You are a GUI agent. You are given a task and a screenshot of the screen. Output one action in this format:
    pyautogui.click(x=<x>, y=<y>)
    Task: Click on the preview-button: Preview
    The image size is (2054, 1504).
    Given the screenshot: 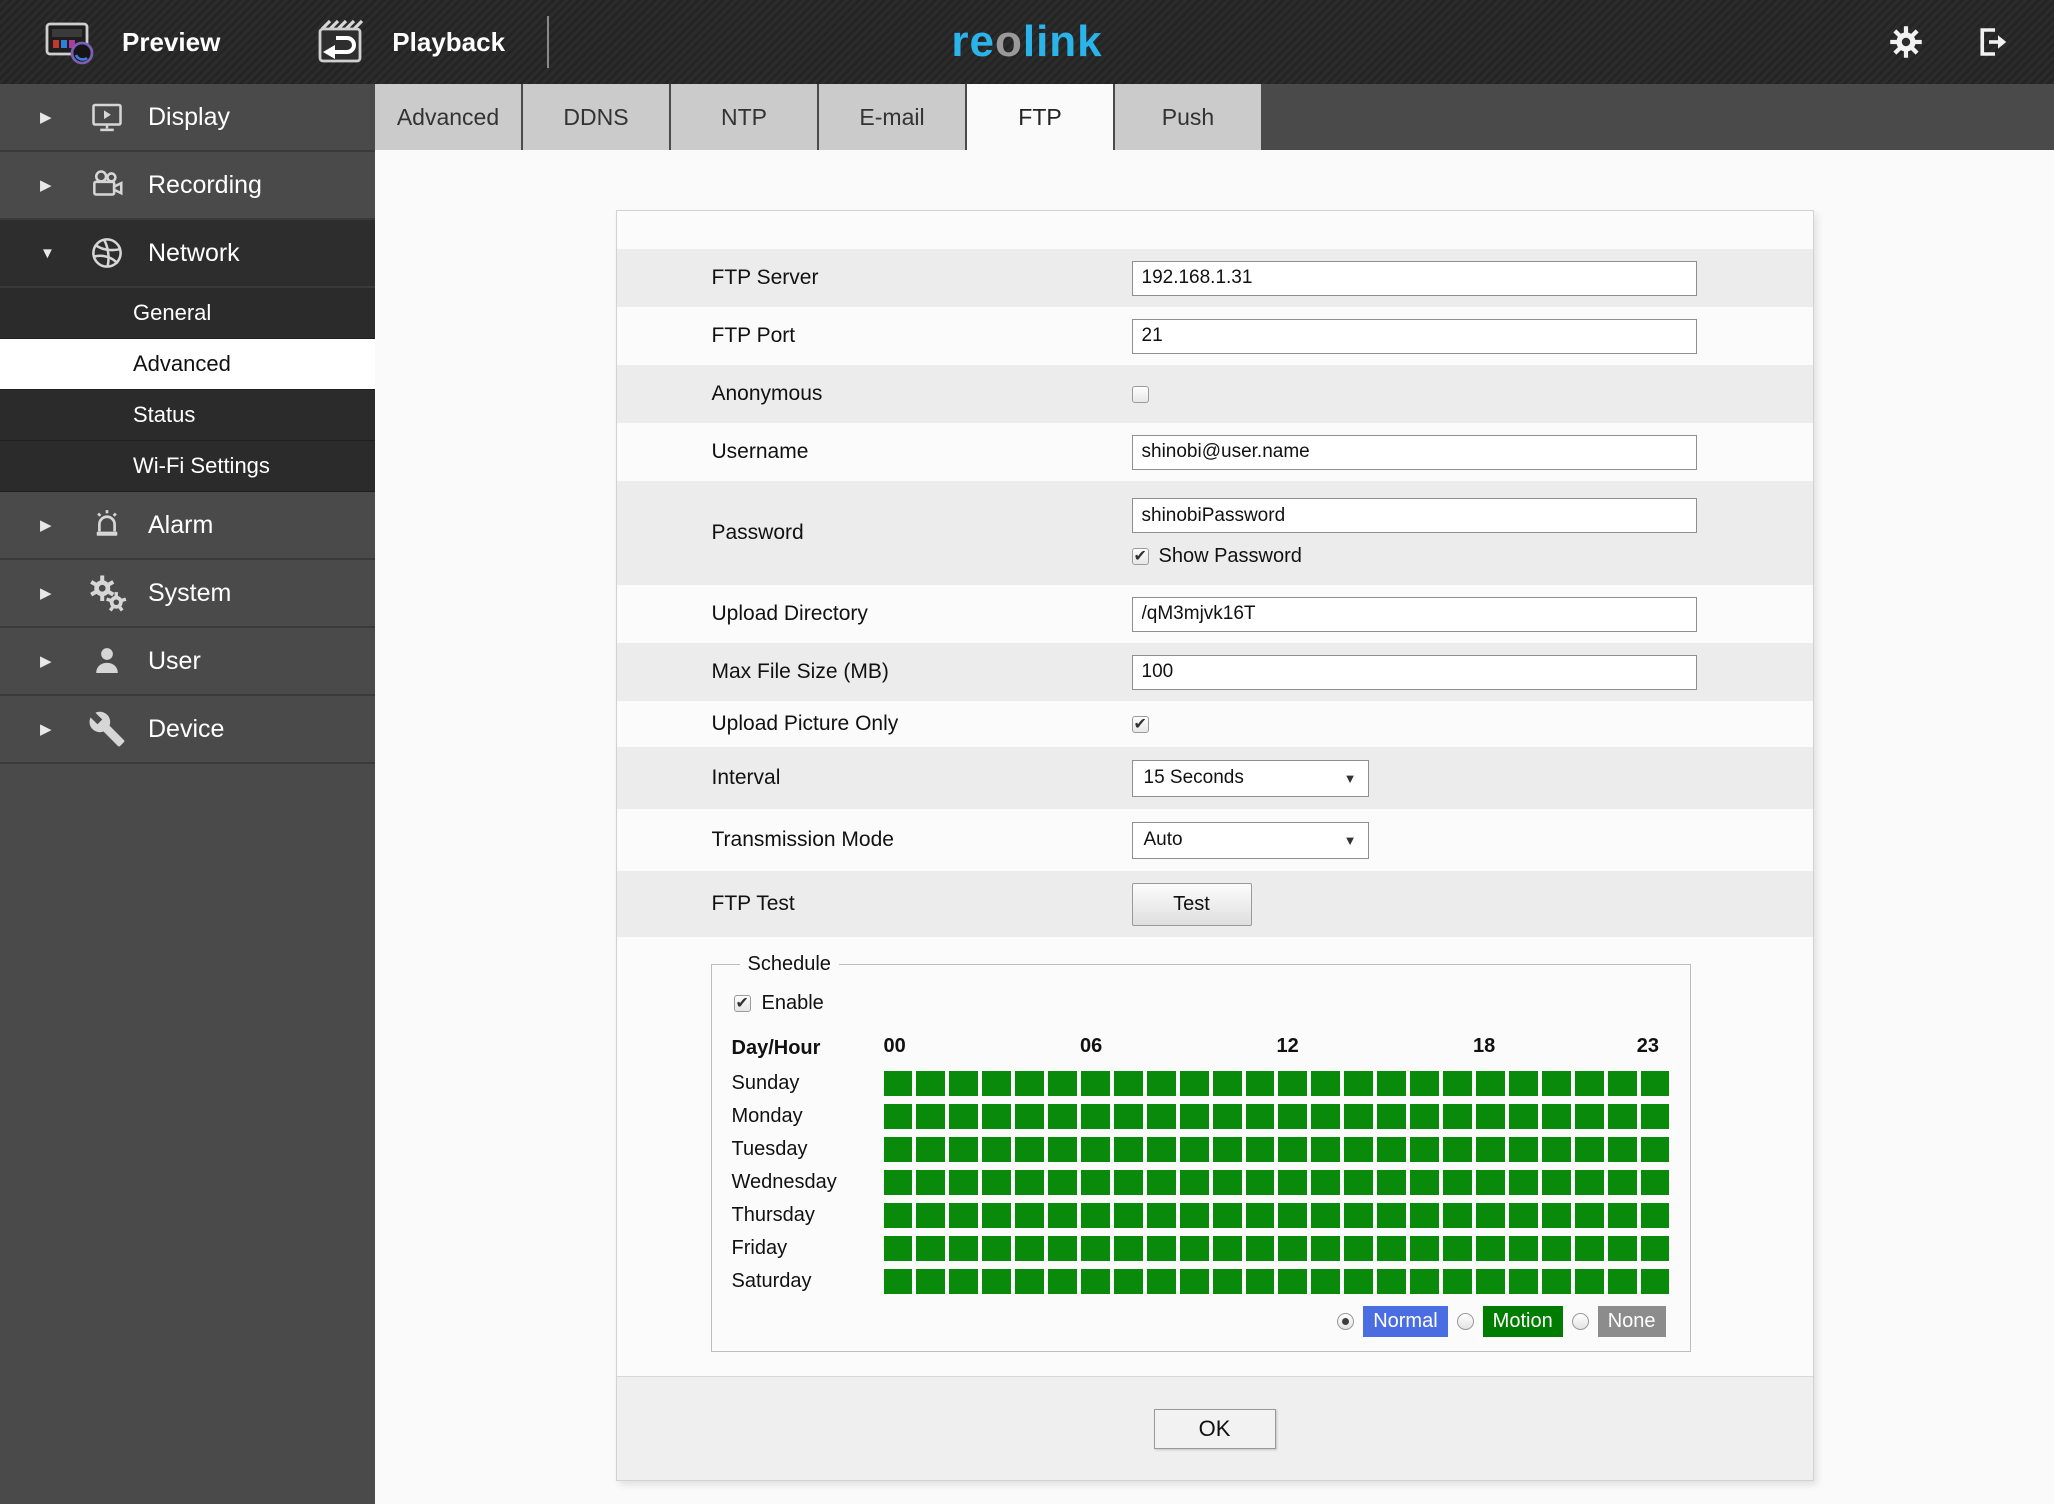 What is the action you would take?
    pyautogui.click(x=131, y=42)
    